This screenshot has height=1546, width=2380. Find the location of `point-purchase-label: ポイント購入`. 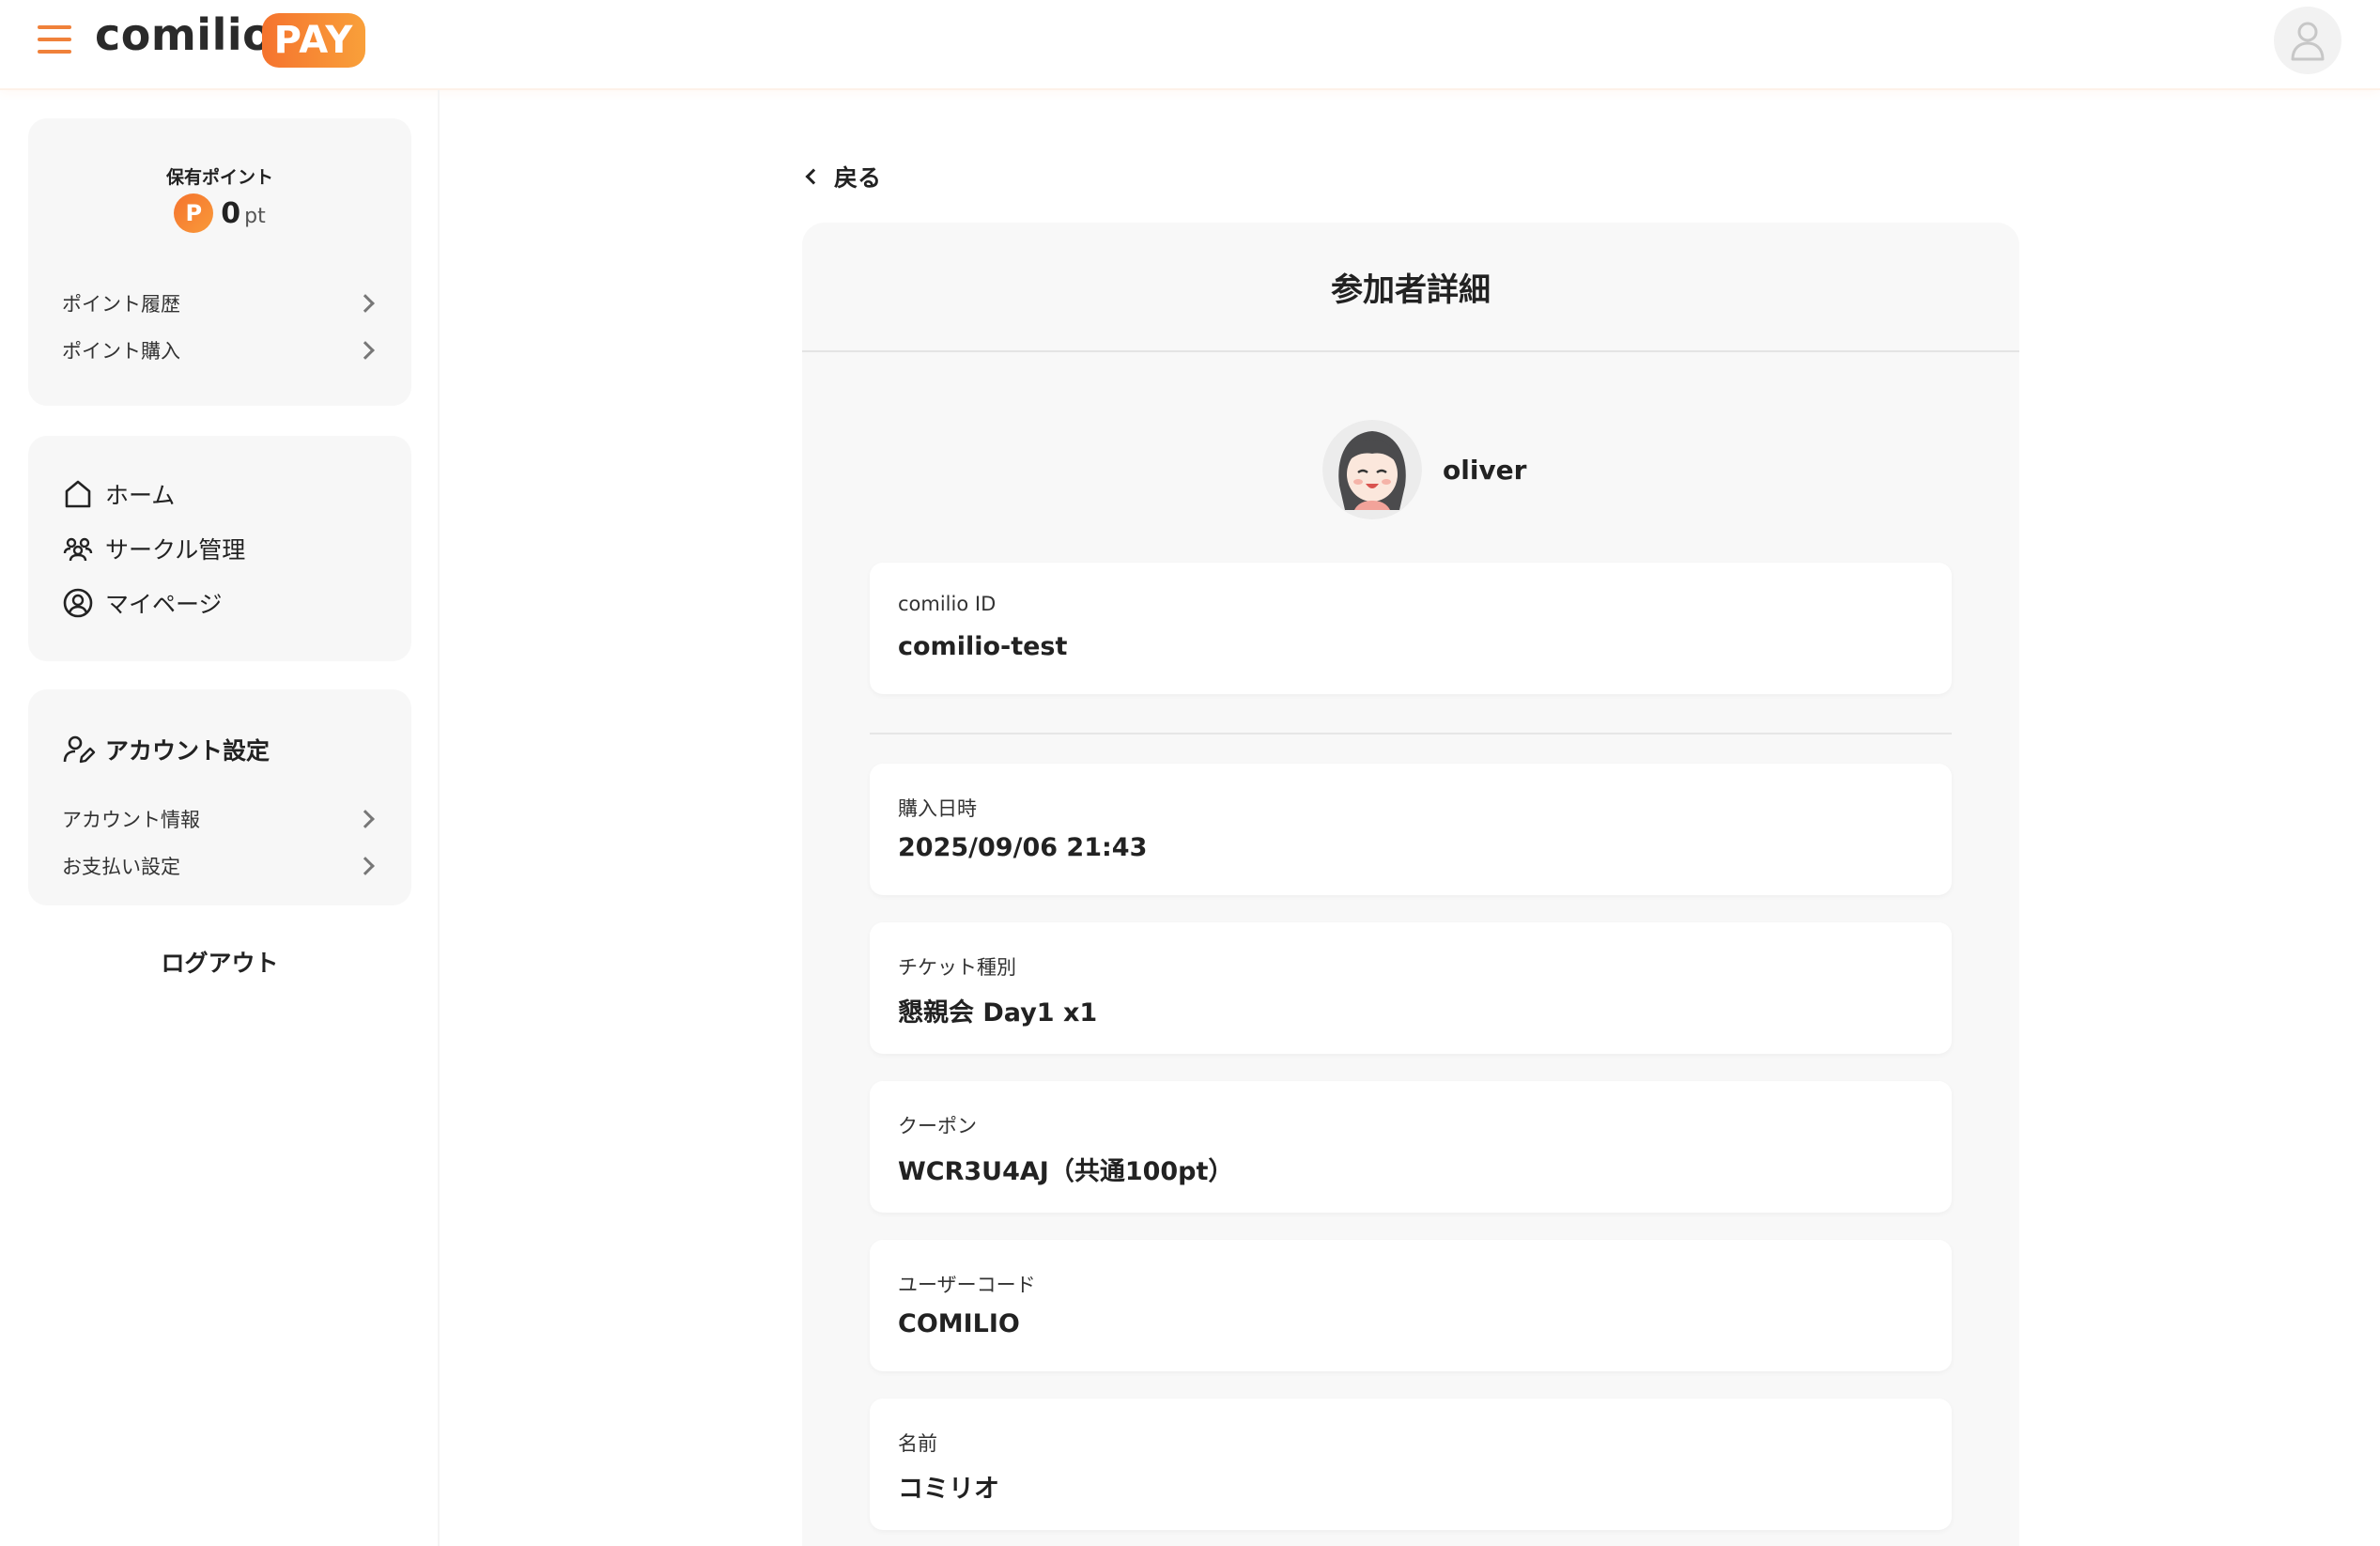

point-purchase-label: ポイント購入 is located at coordinates (121, 351).